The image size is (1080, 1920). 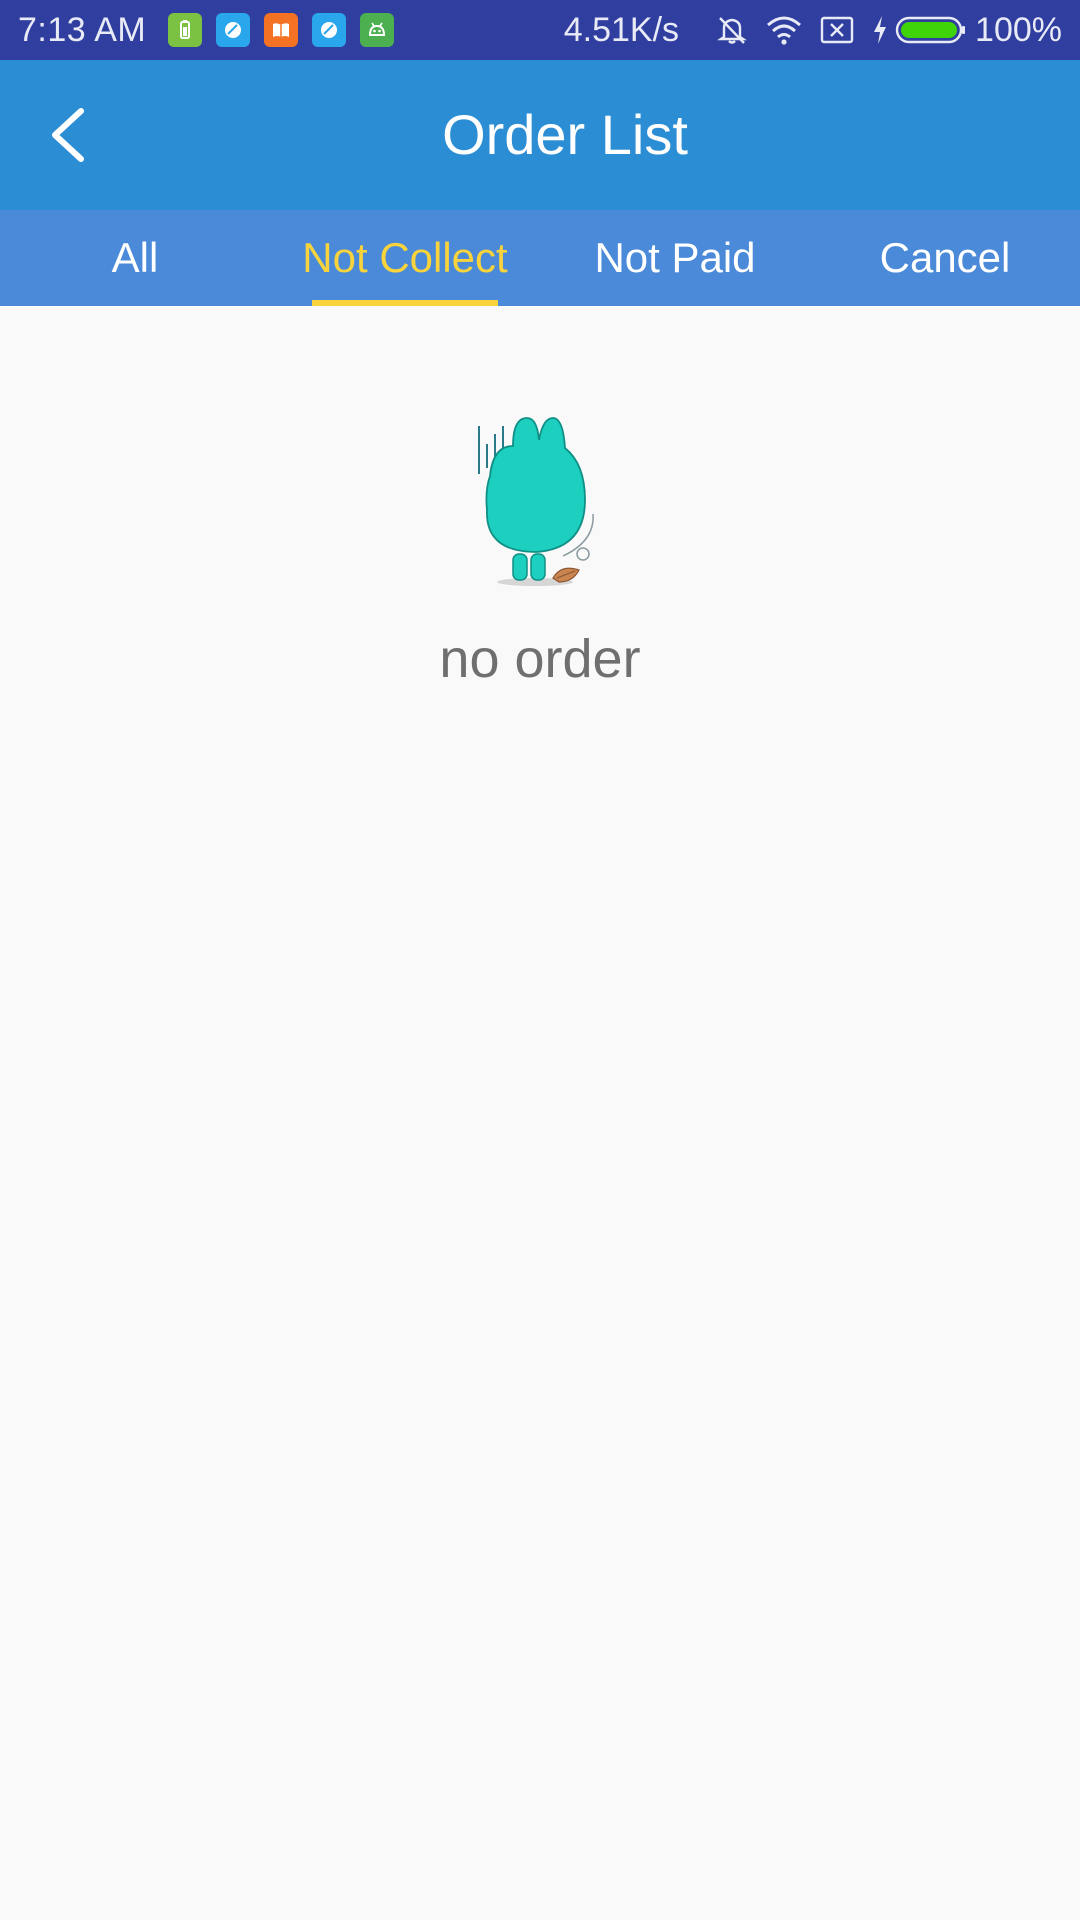 I want to click on tab-cancel-label: Cancel, so click(x=945, y=257).